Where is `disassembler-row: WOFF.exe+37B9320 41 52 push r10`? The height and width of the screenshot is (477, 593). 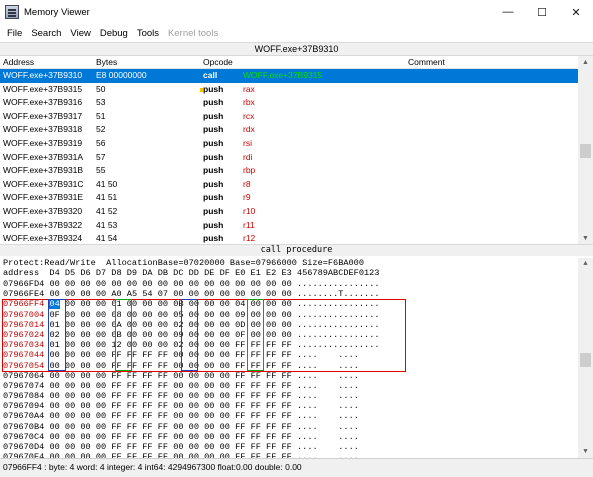
disassembler-row: WOFF.exe+37B9320 41 52 push r10 is located at coordinates (289, 212).